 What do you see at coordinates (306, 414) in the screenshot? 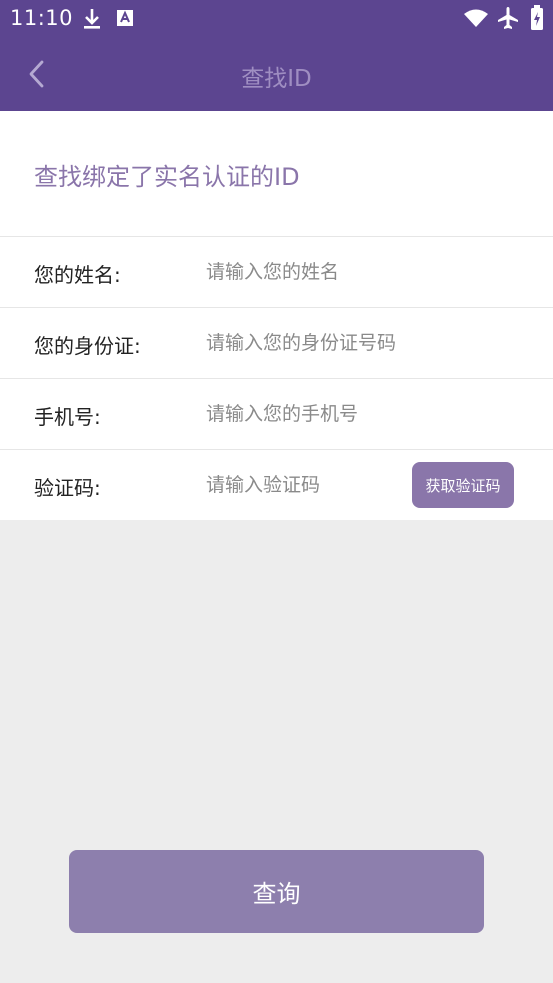
I see `phone-input` at bounding box center [306, 414].